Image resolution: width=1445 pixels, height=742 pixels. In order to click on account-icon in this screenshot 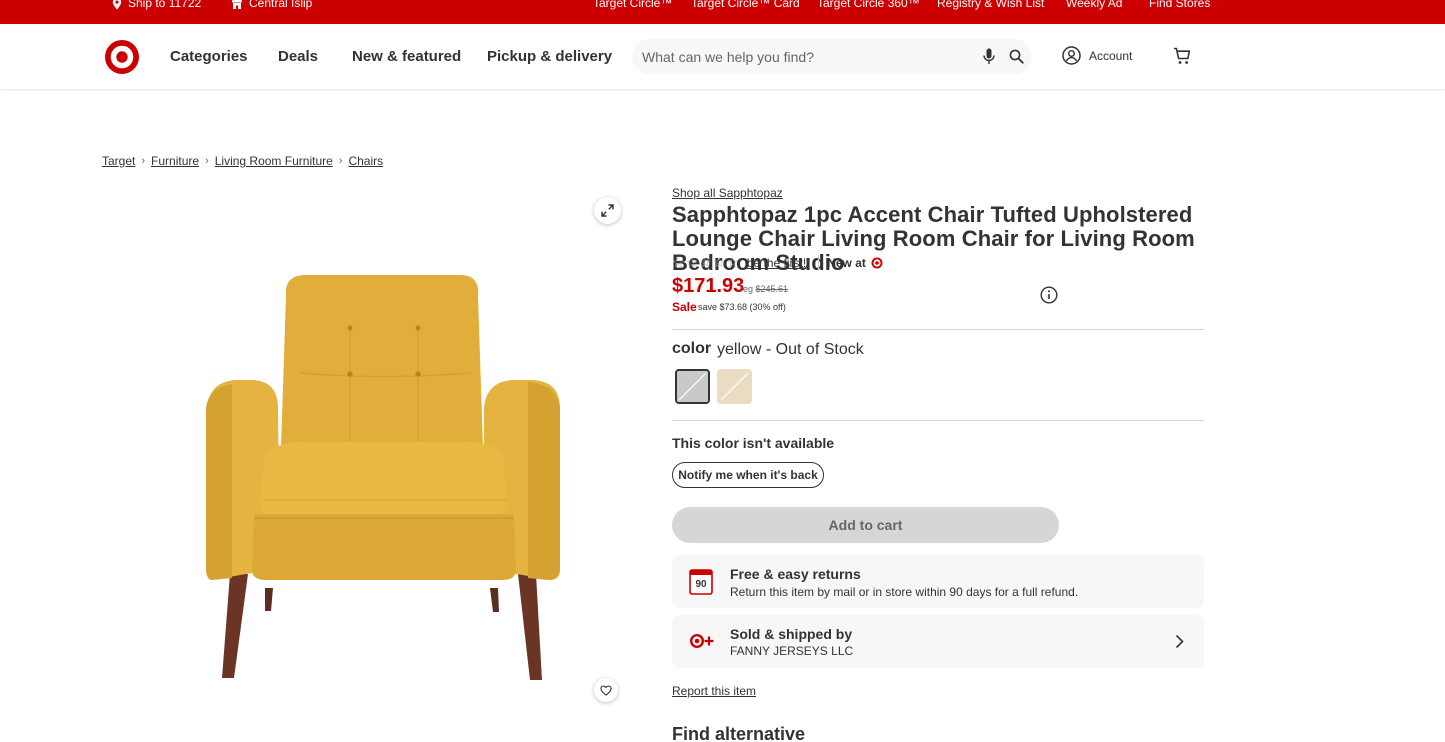, I will do `click(1071, 55)`.